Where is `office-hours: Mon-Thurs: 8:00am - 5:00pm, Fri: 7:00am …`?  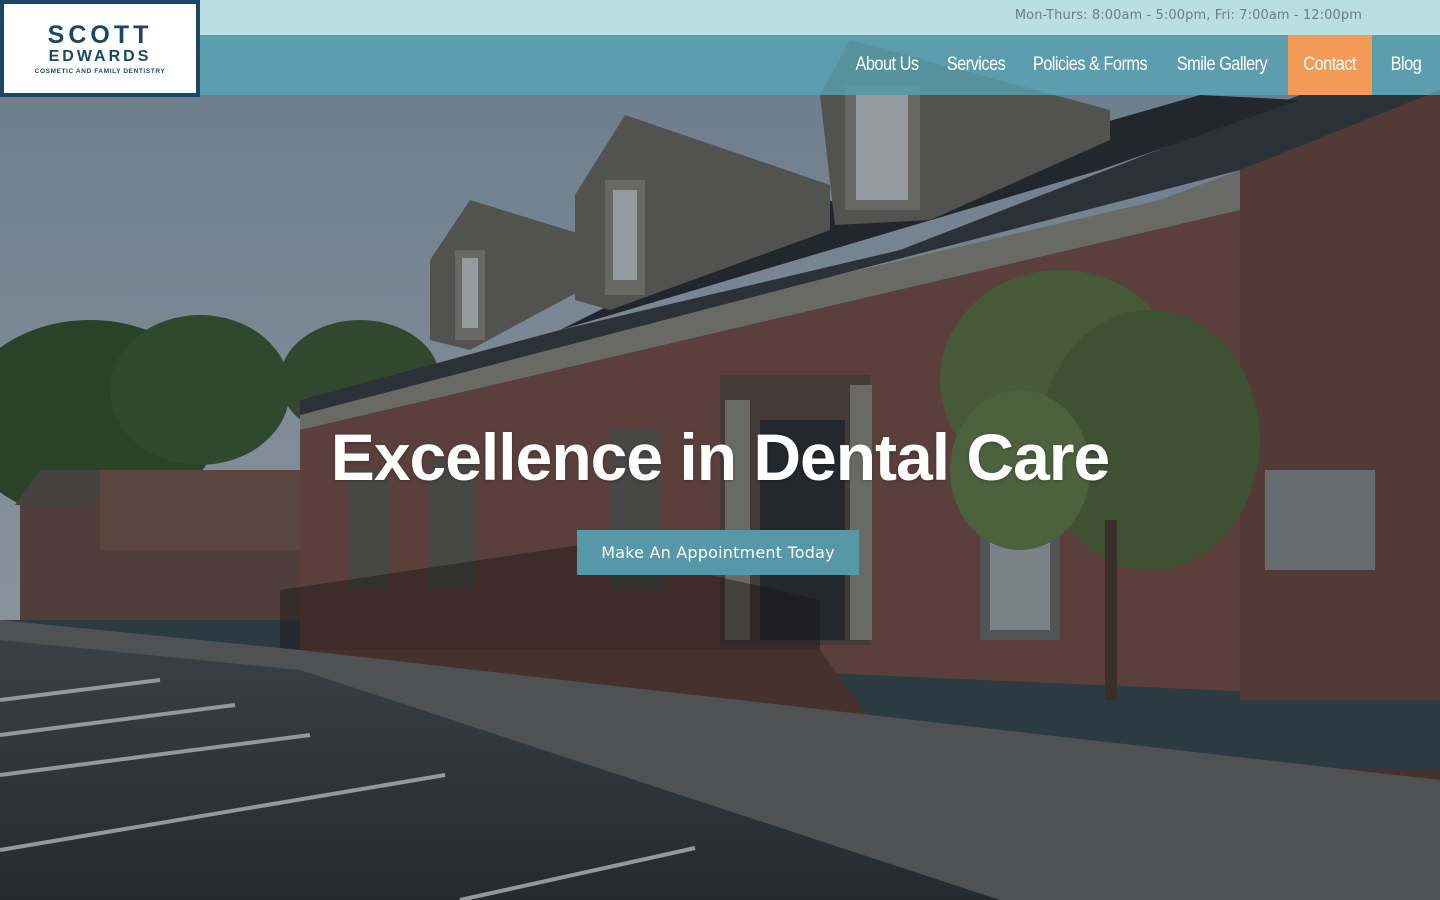
office-hours: Mon-Thurs: 8:00am - 5:00pm, Fri: 7:00am … is located at coordinates (1188, 15).